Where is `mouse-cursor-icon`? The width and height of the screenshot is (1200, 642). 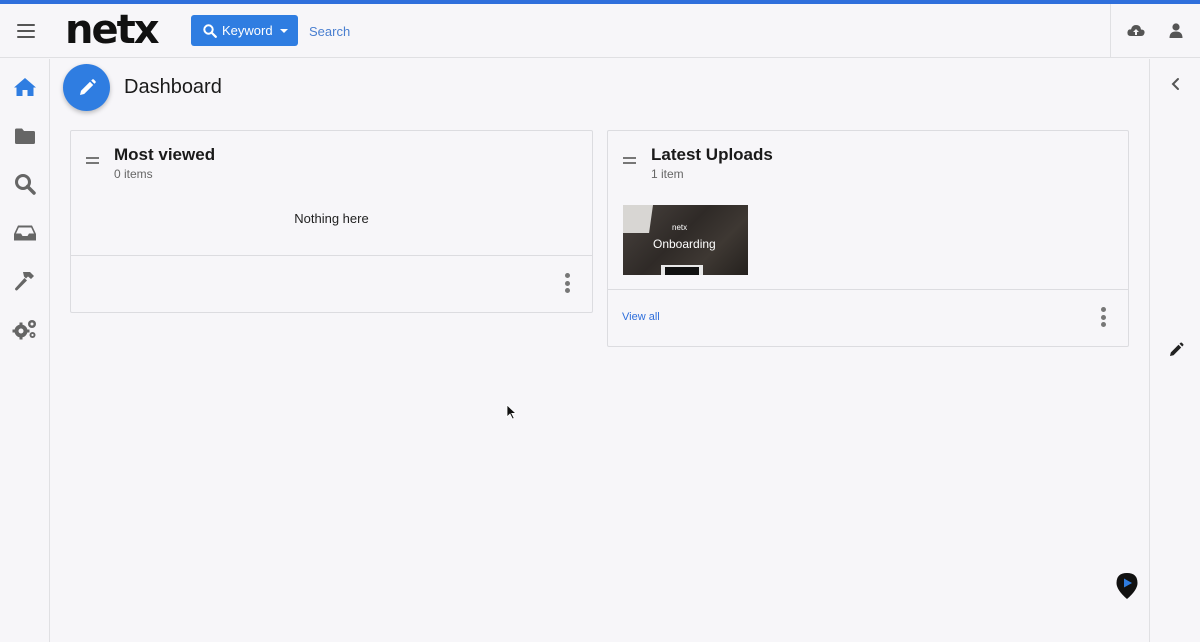
mouse-cursor-icon is located at coordinates (512, 412).